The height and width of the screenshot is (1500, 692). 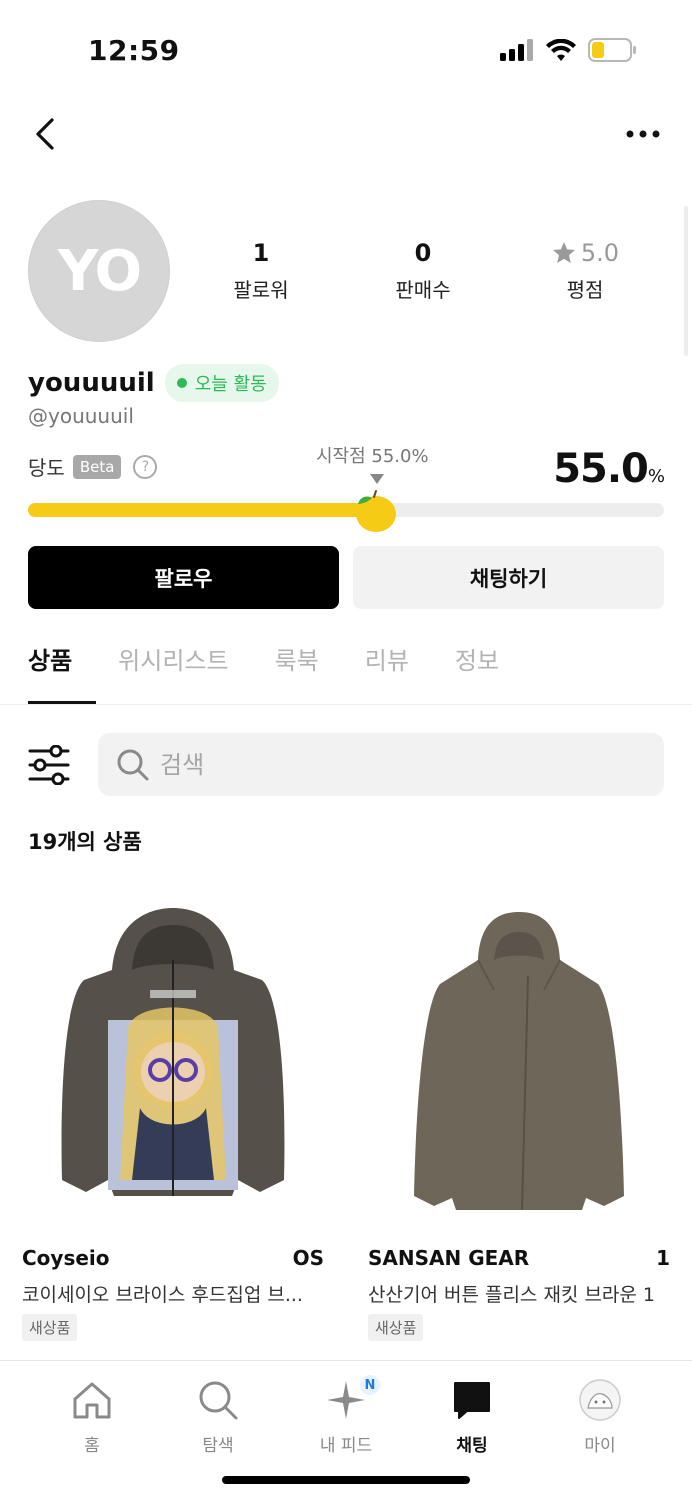 What do you see at coordinates (477, 672) in the screenshot?
I see `tab-info: 정보` at bounding box center [477, 672].